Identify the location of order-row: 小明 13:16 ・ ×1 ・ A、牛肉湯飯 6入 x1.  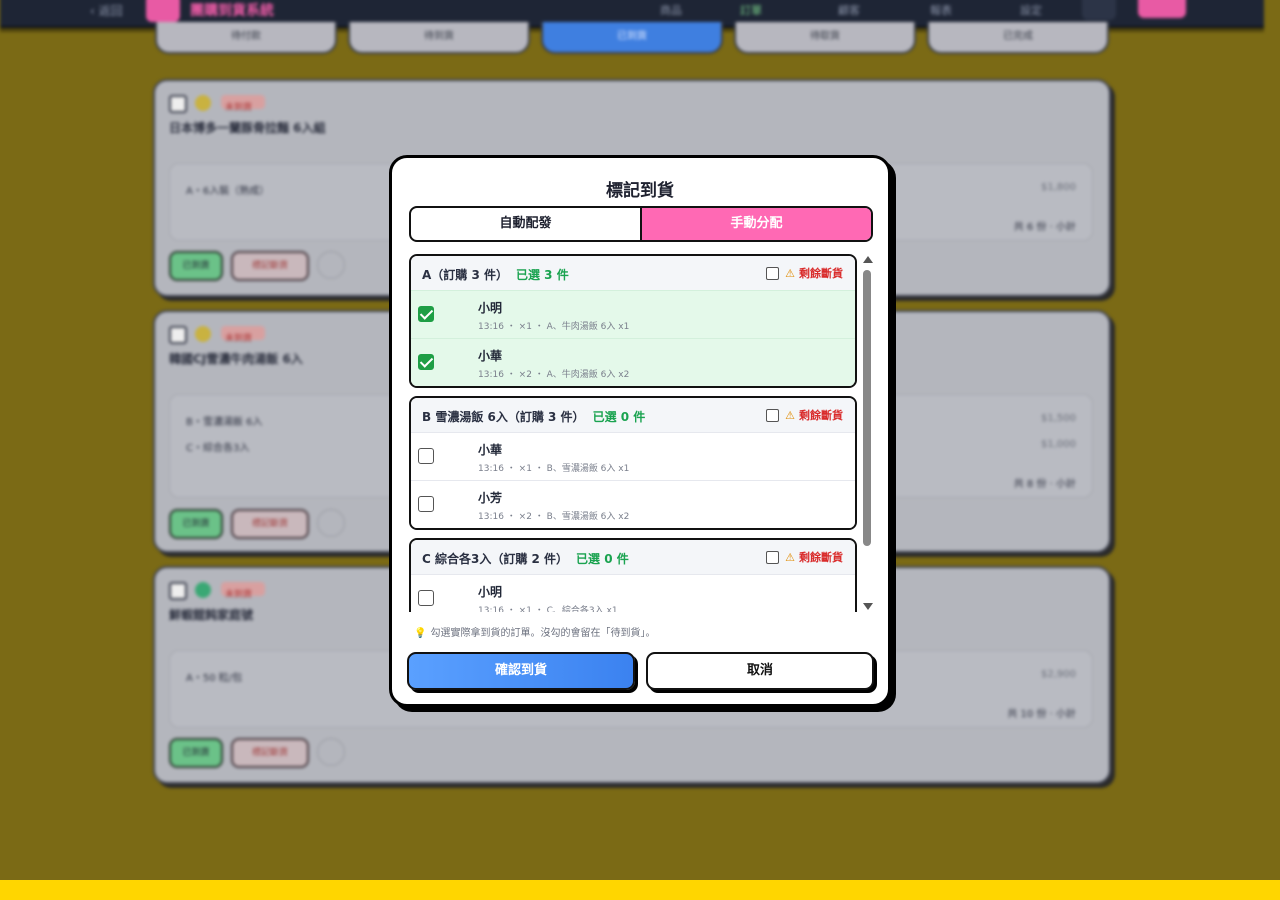
(633, 314).